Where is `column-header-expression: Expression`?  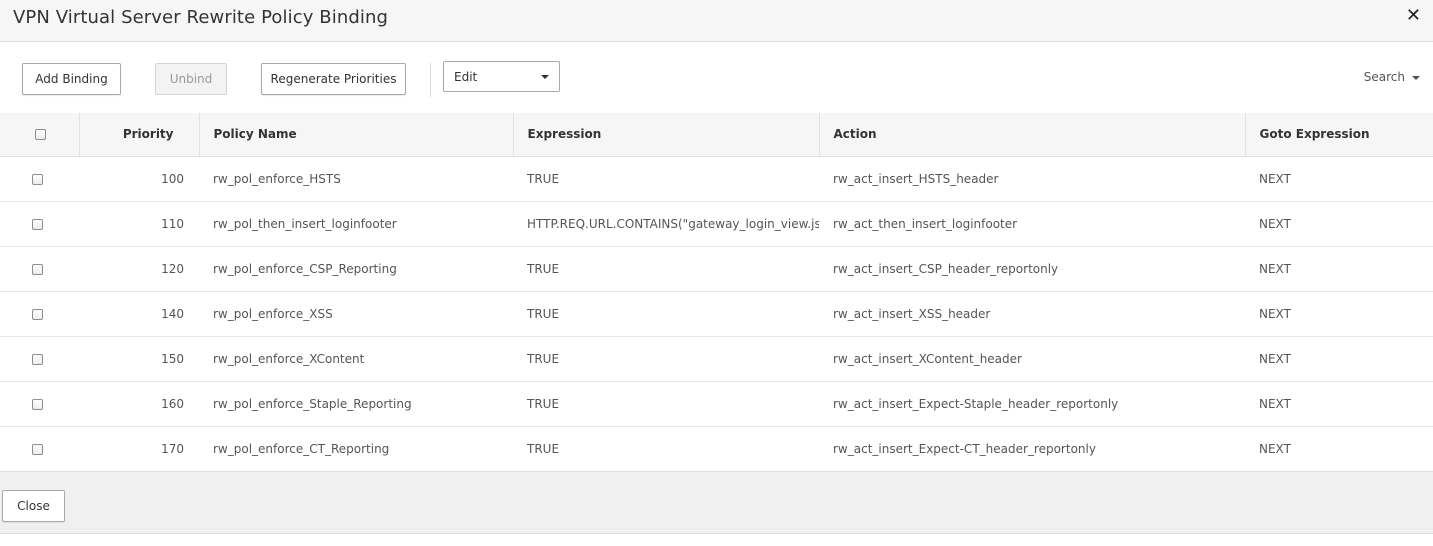
column-header-expression: Expression is located at coordinates (666, 135).